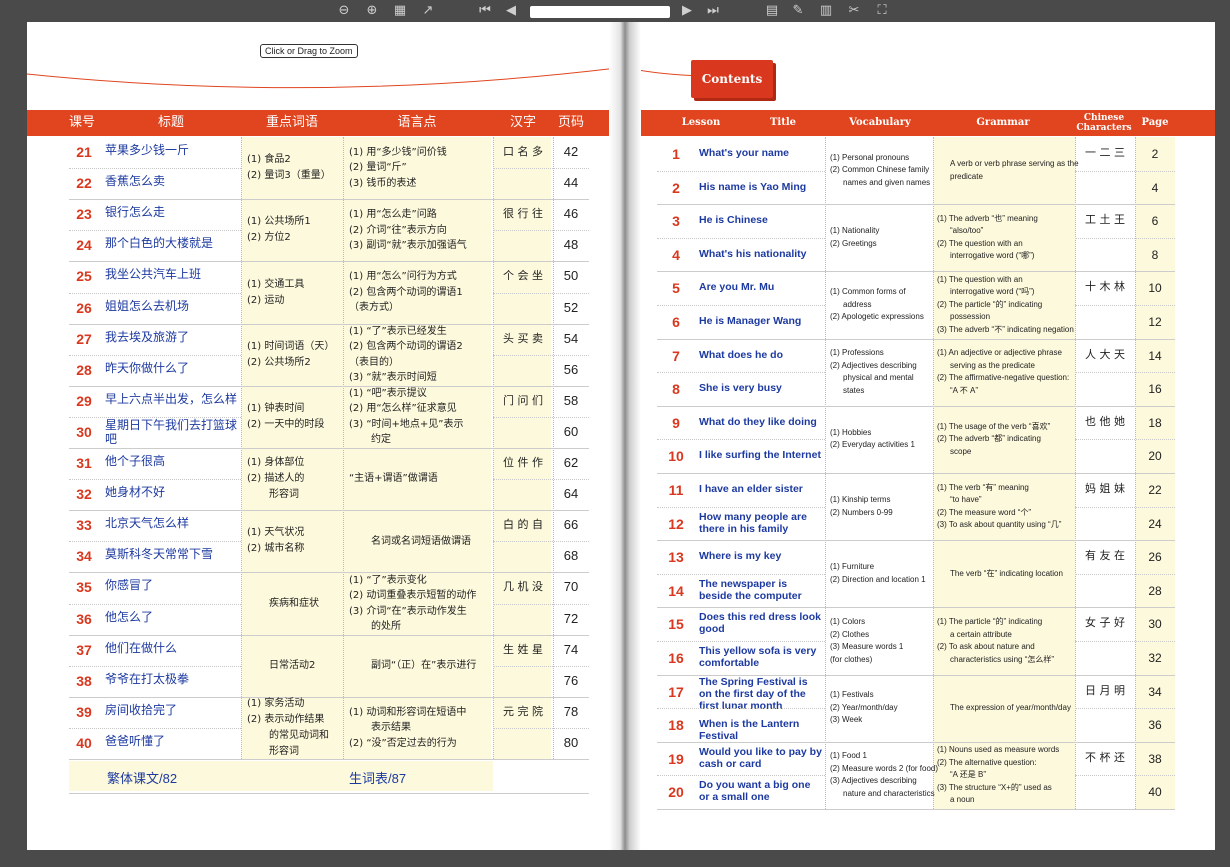 Image resolution: width=1230 pixels, height=867 pixels. What do you see at coordinates (761, 220) in the screenshot?
I see `lesson-title: He is Chinese` at bounding box center [761, 220].